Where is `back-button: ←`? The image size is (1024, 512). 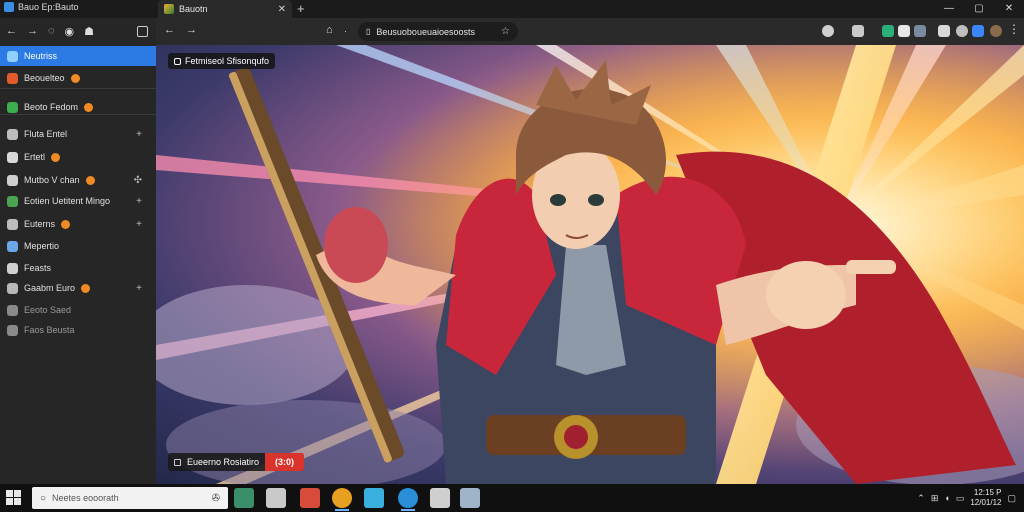 back-button: ← is located at coordinates (169, 30).